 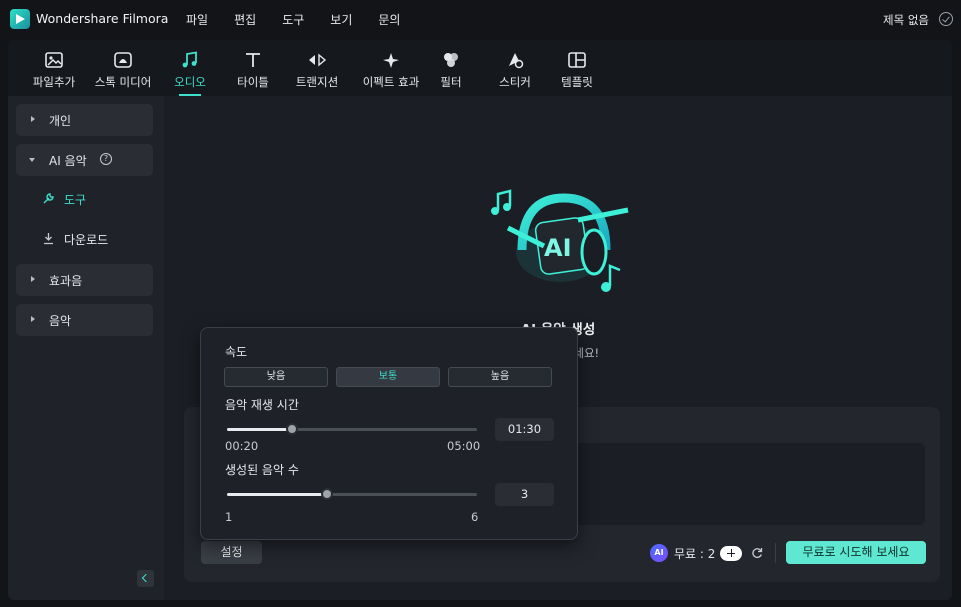 What do you see at coordinates (259, 429) in the screenshot?
I see `duration-slider-fill` at bounding box center [259, 429].